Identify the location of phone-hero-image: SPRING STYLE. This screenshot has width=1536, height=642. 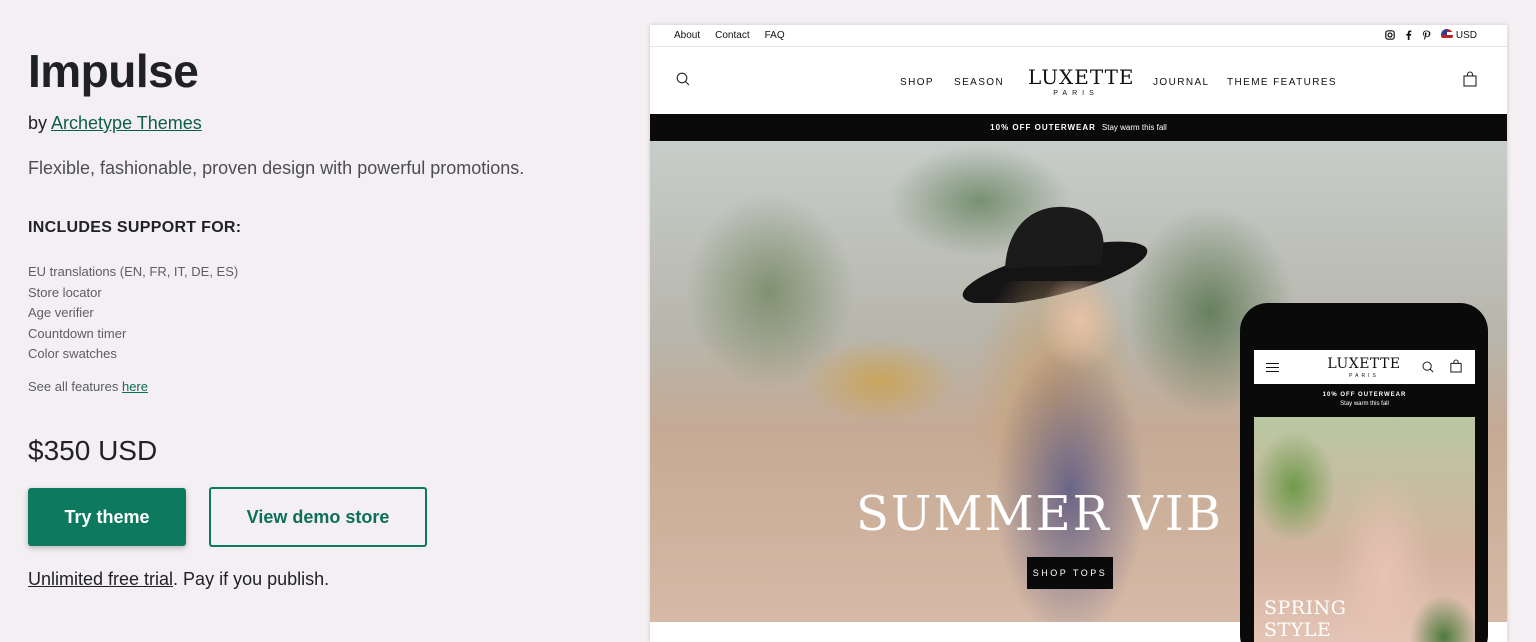
(1364, 529).